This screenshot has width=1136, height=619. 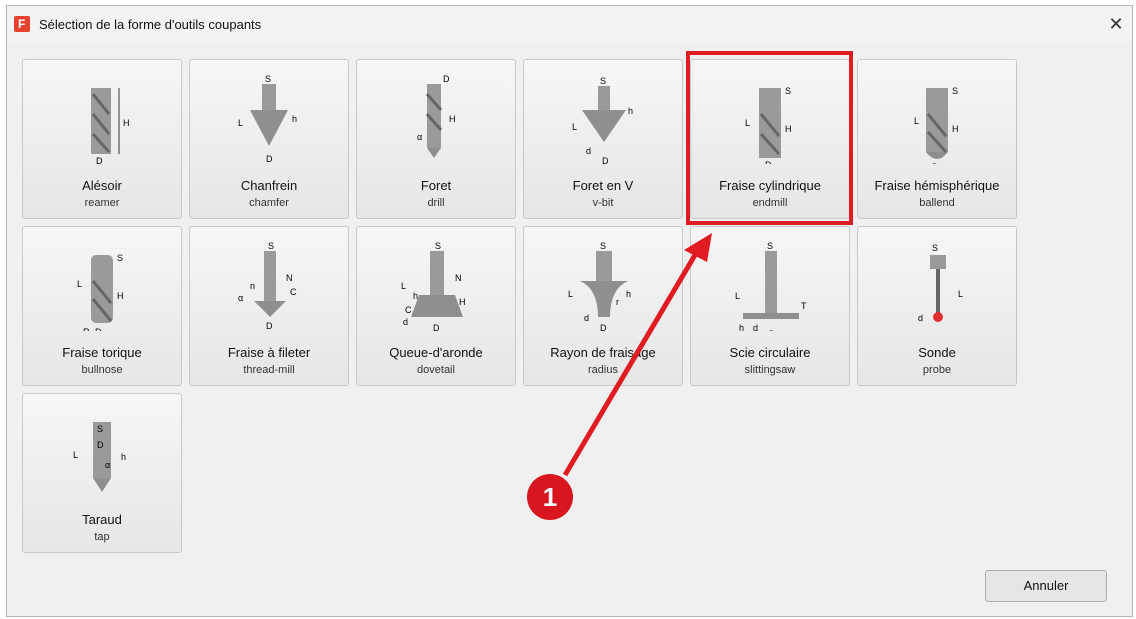 I want to click on svg-text: r, so click(x=617, y=302).